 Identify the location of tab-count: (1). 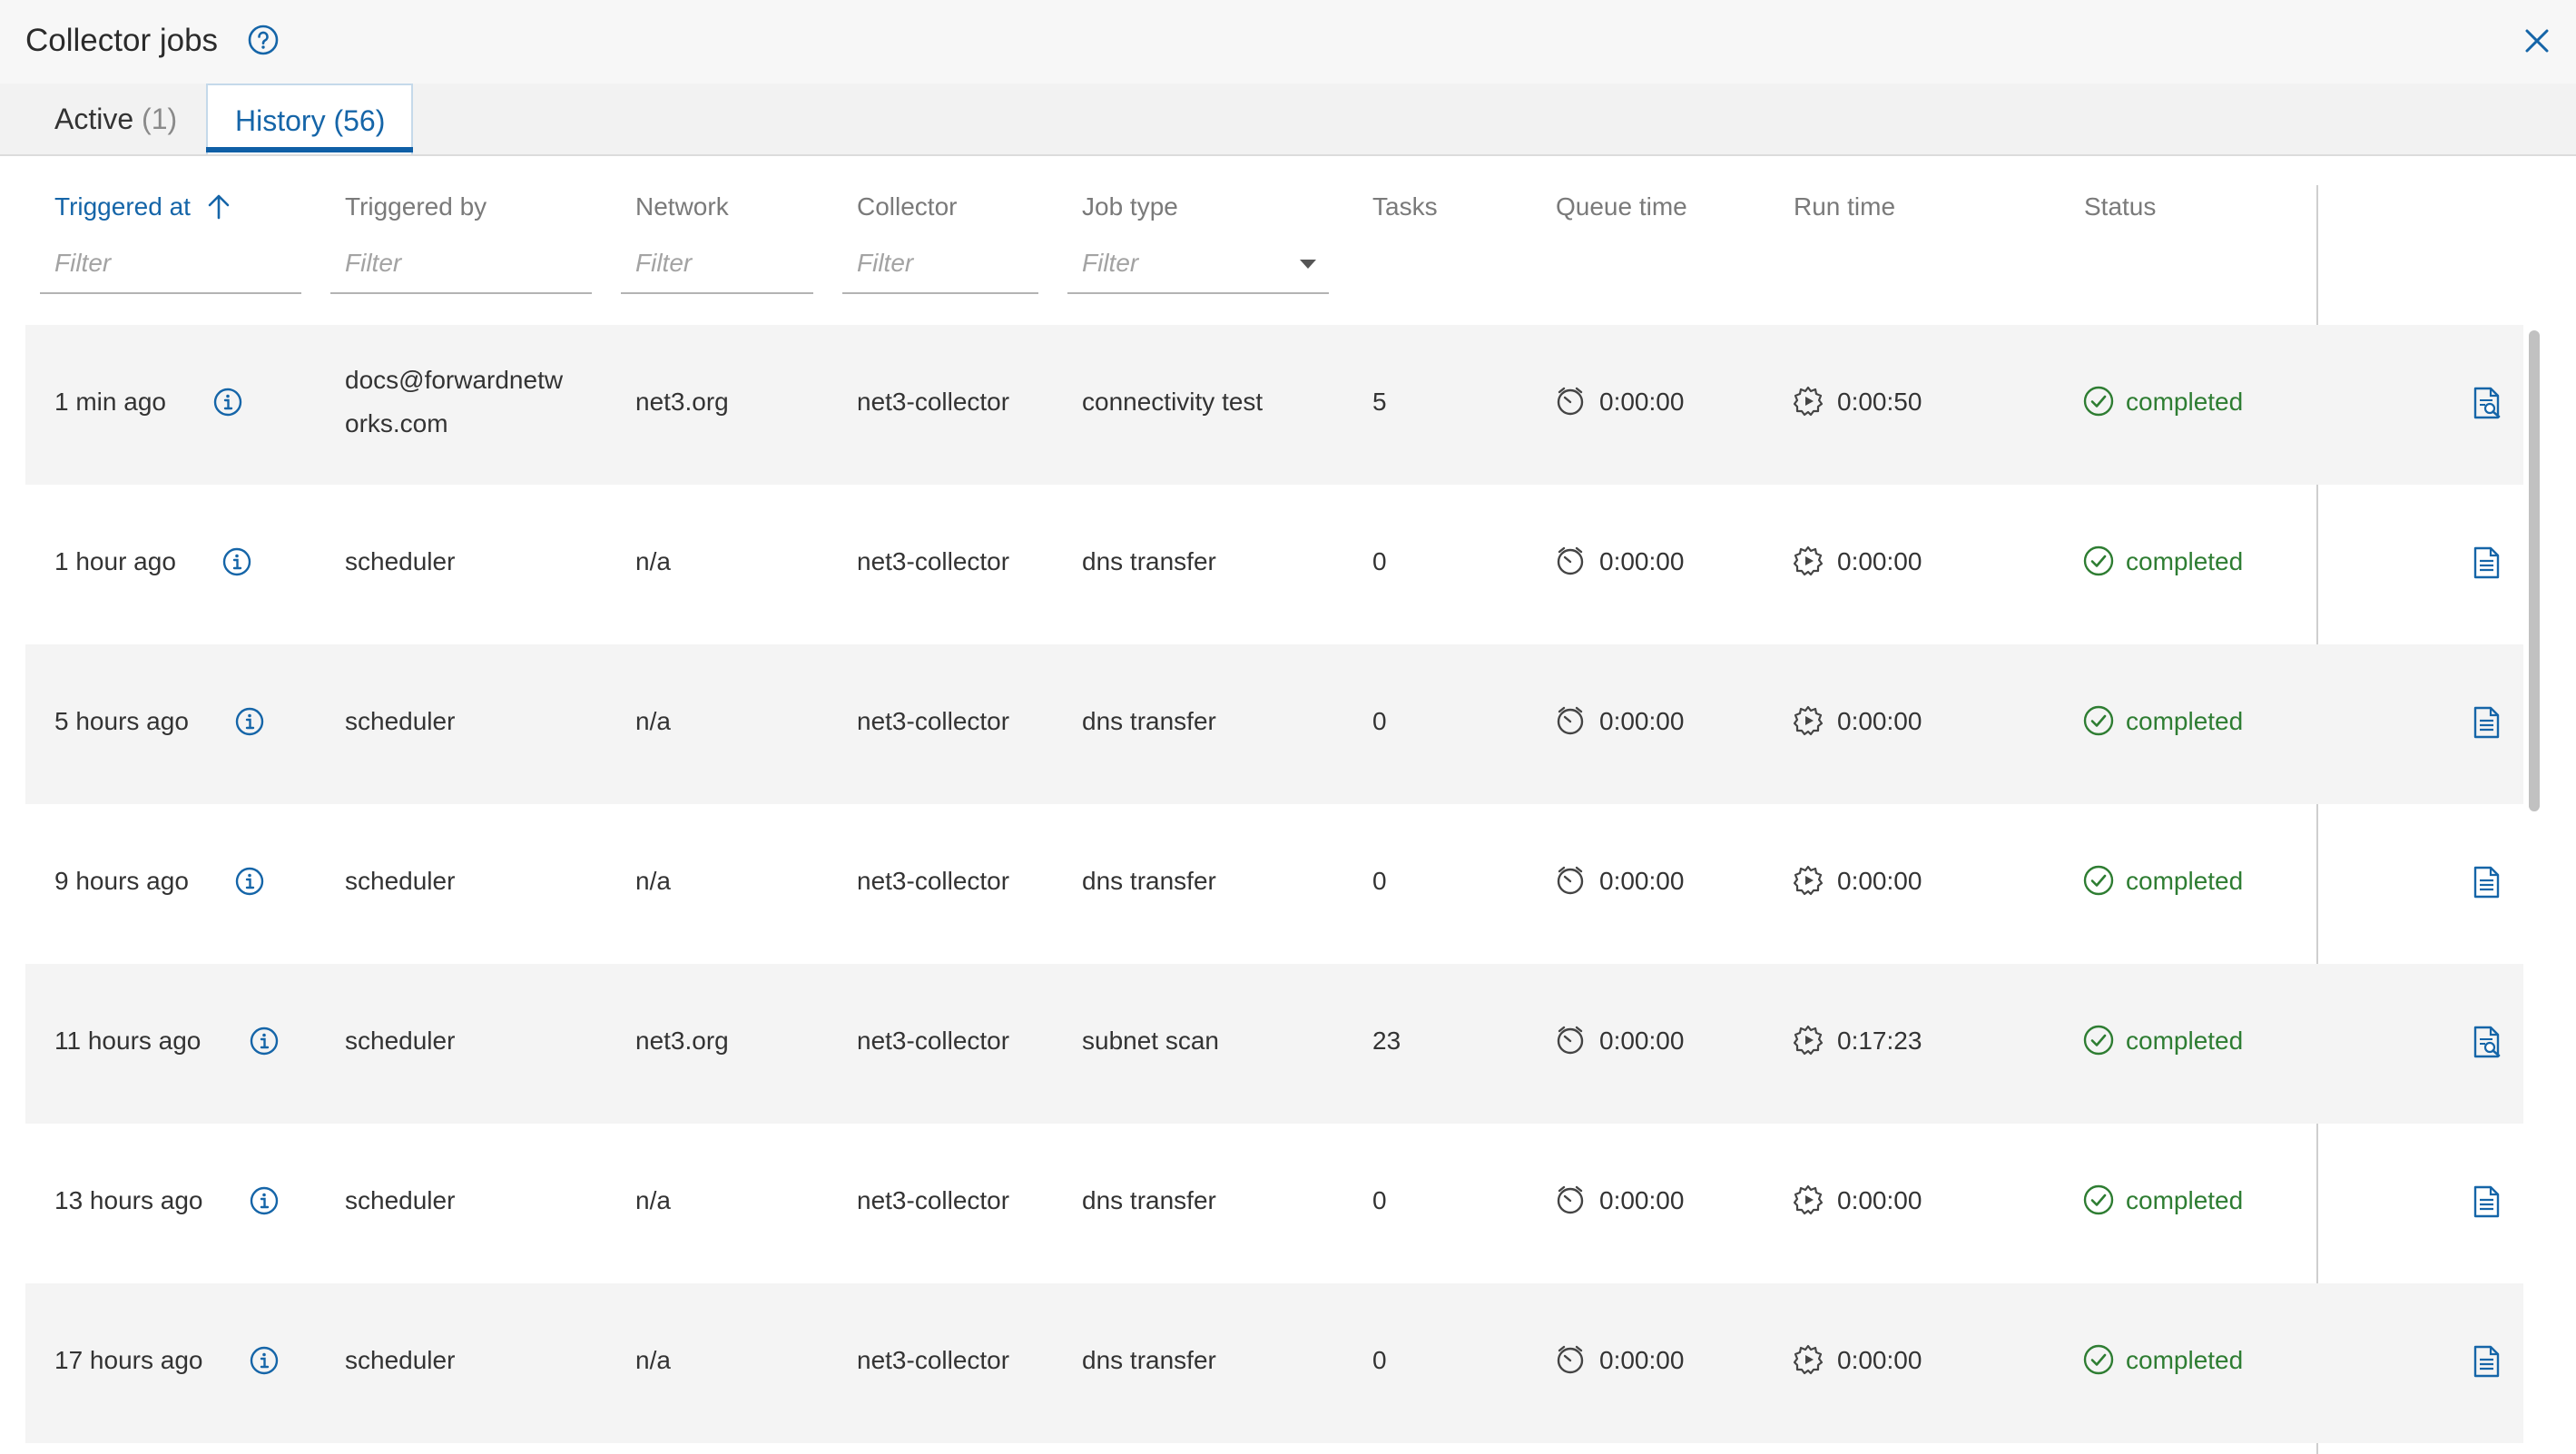
(160, 119).